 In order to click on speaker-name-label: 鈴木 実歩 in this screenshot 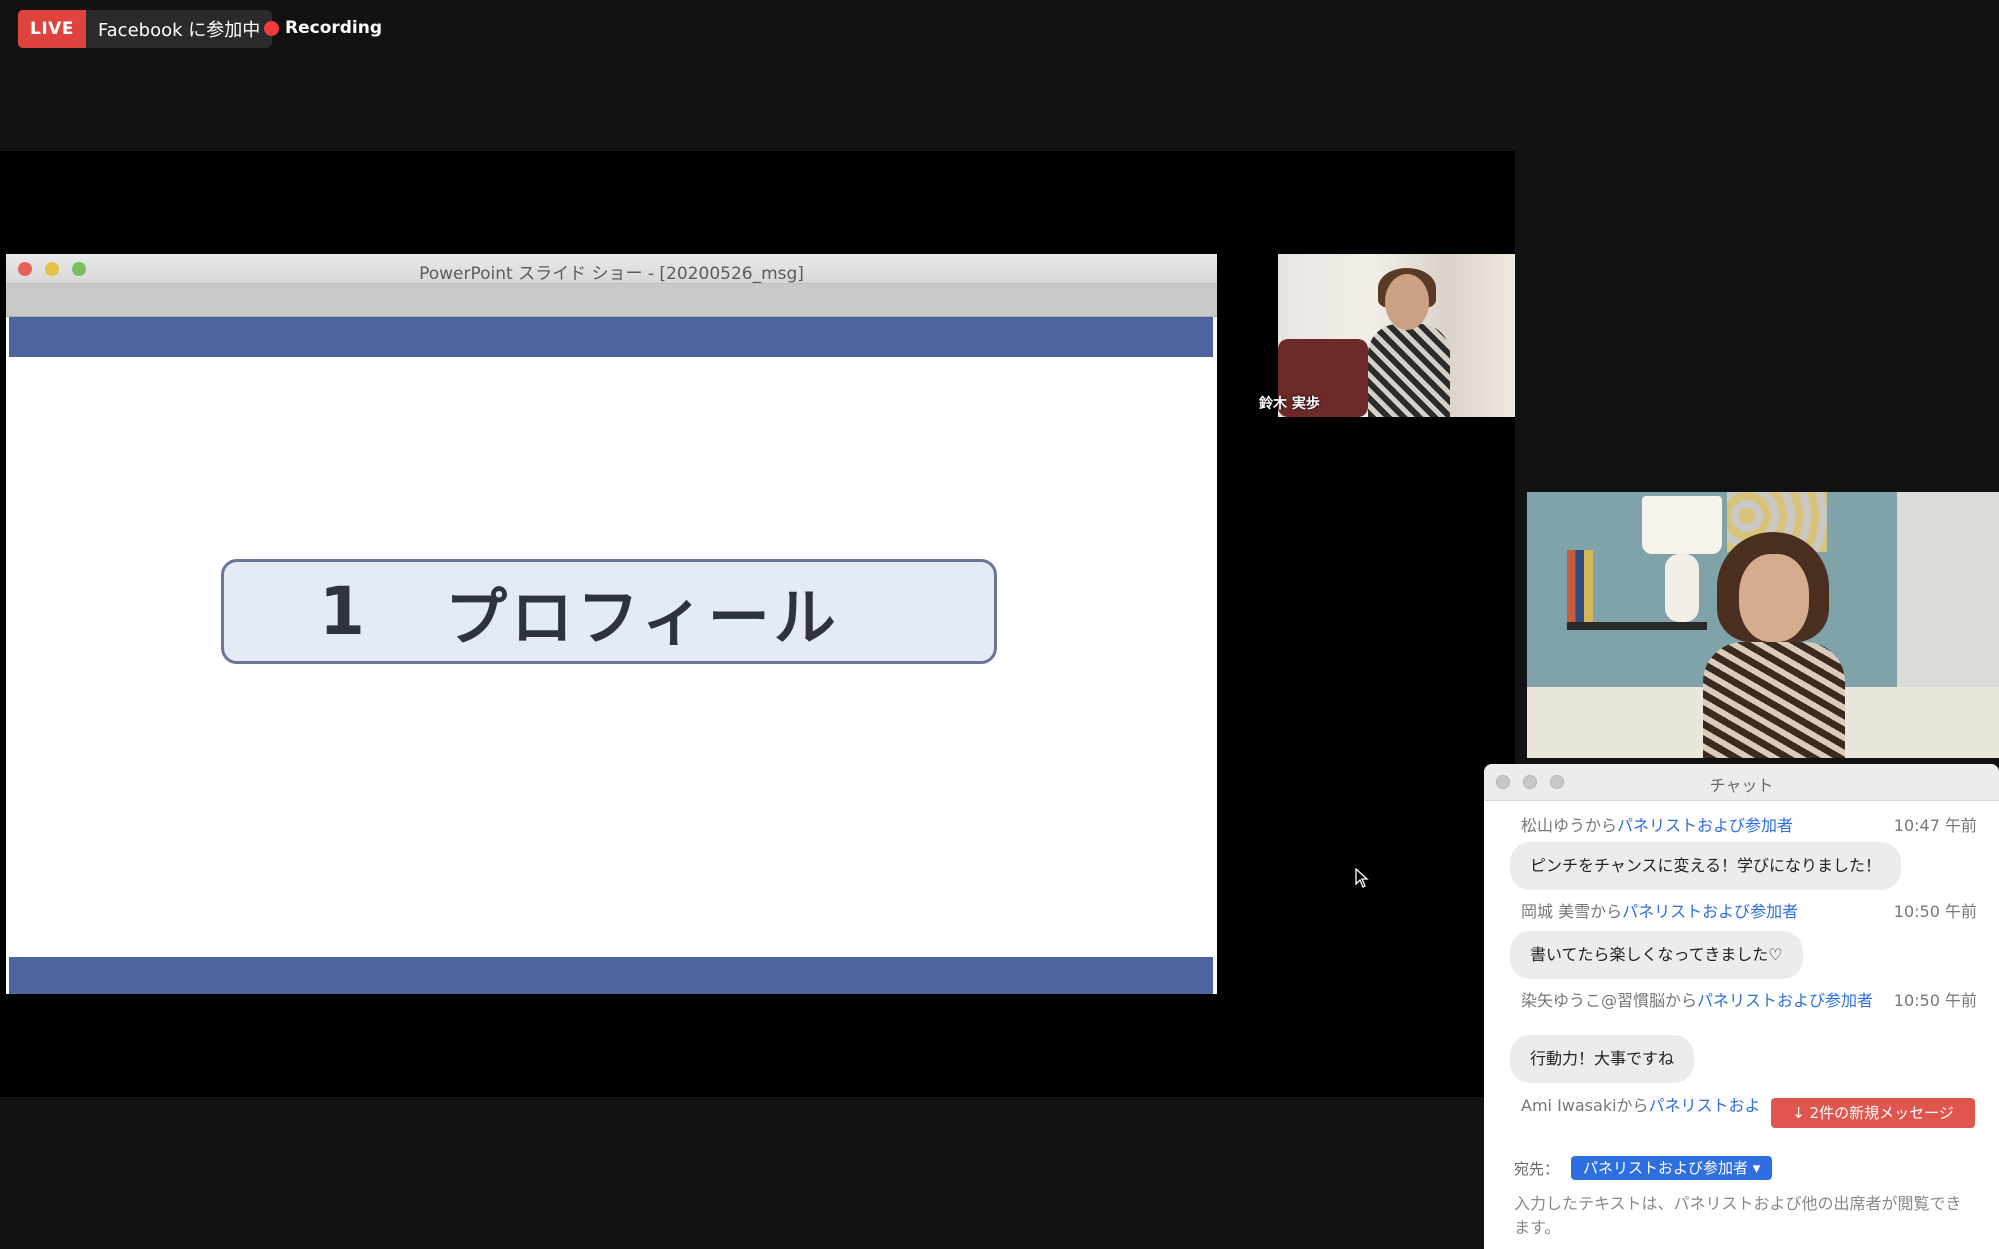, I will do `click(1289, 404)`.